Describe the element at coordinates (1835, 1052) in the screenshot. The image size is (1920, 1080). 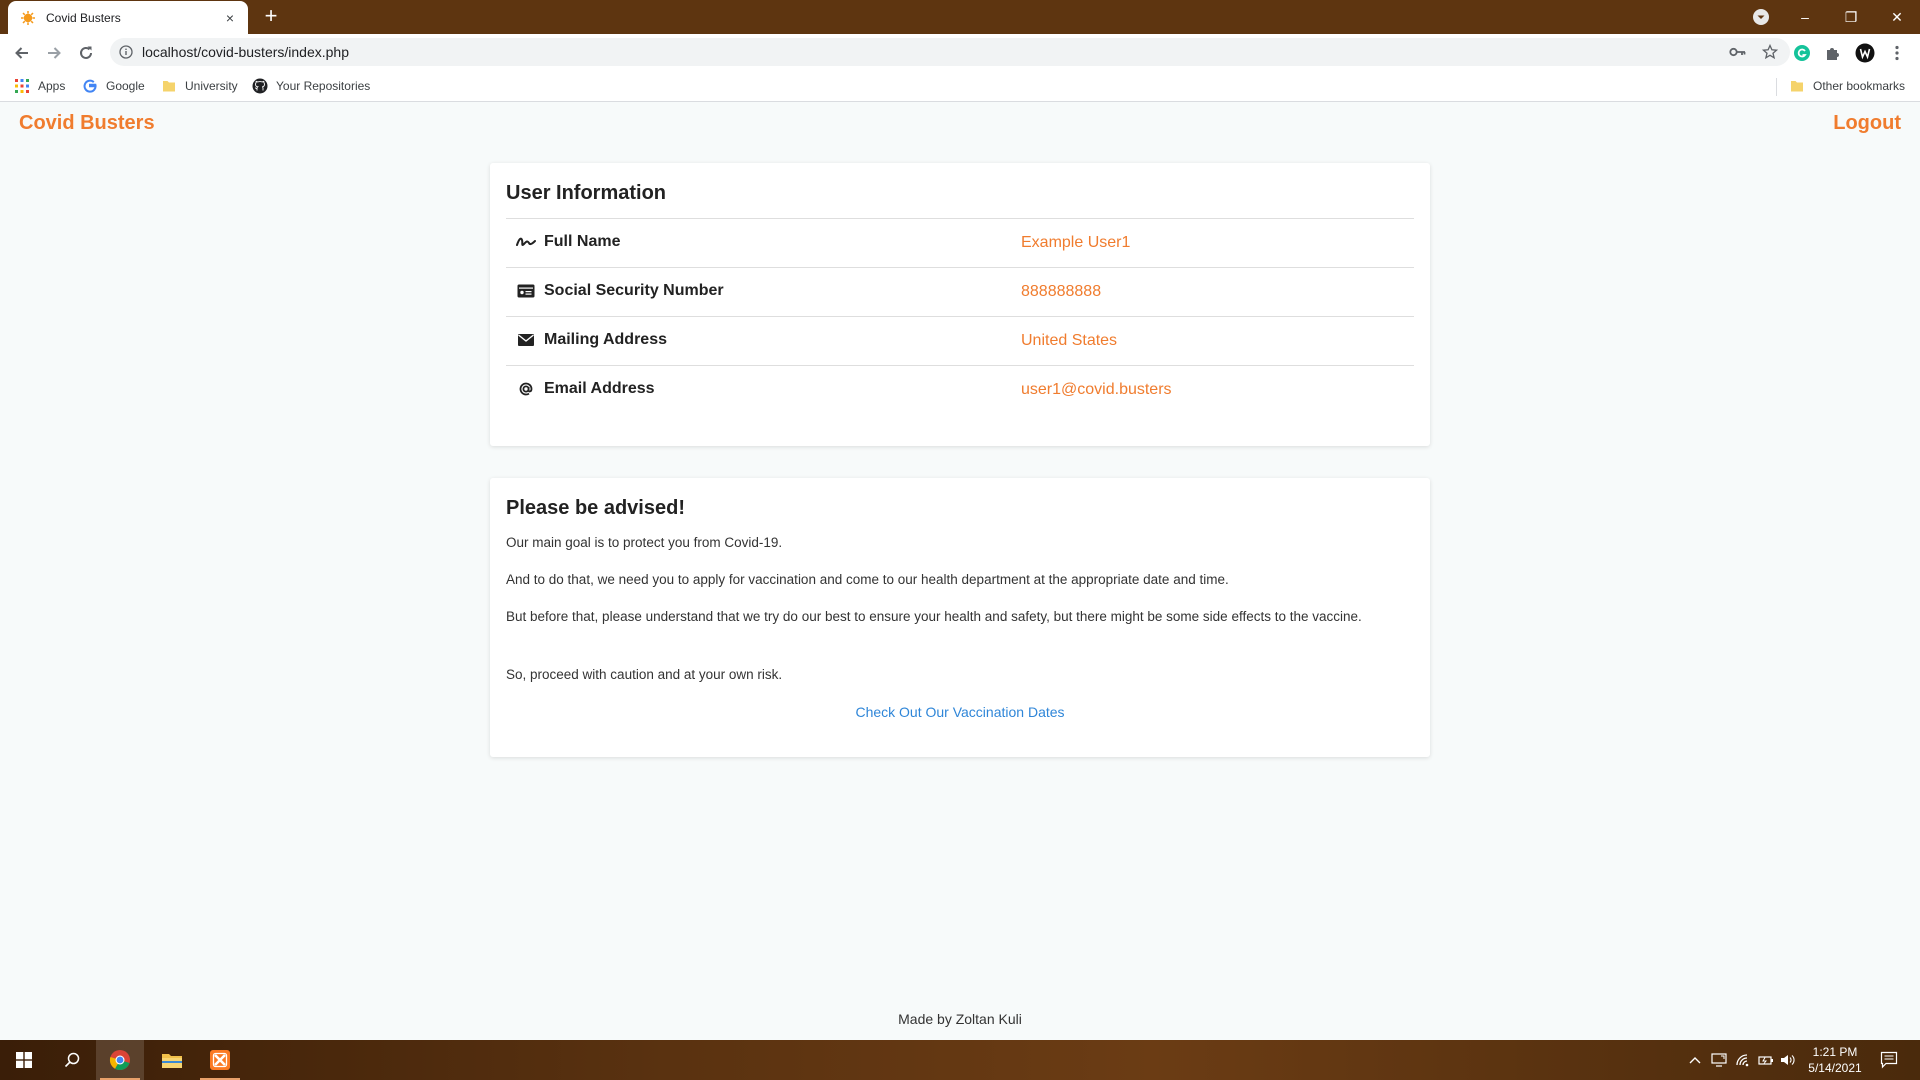
I see `clock-time: 1:21 PM` at that location.